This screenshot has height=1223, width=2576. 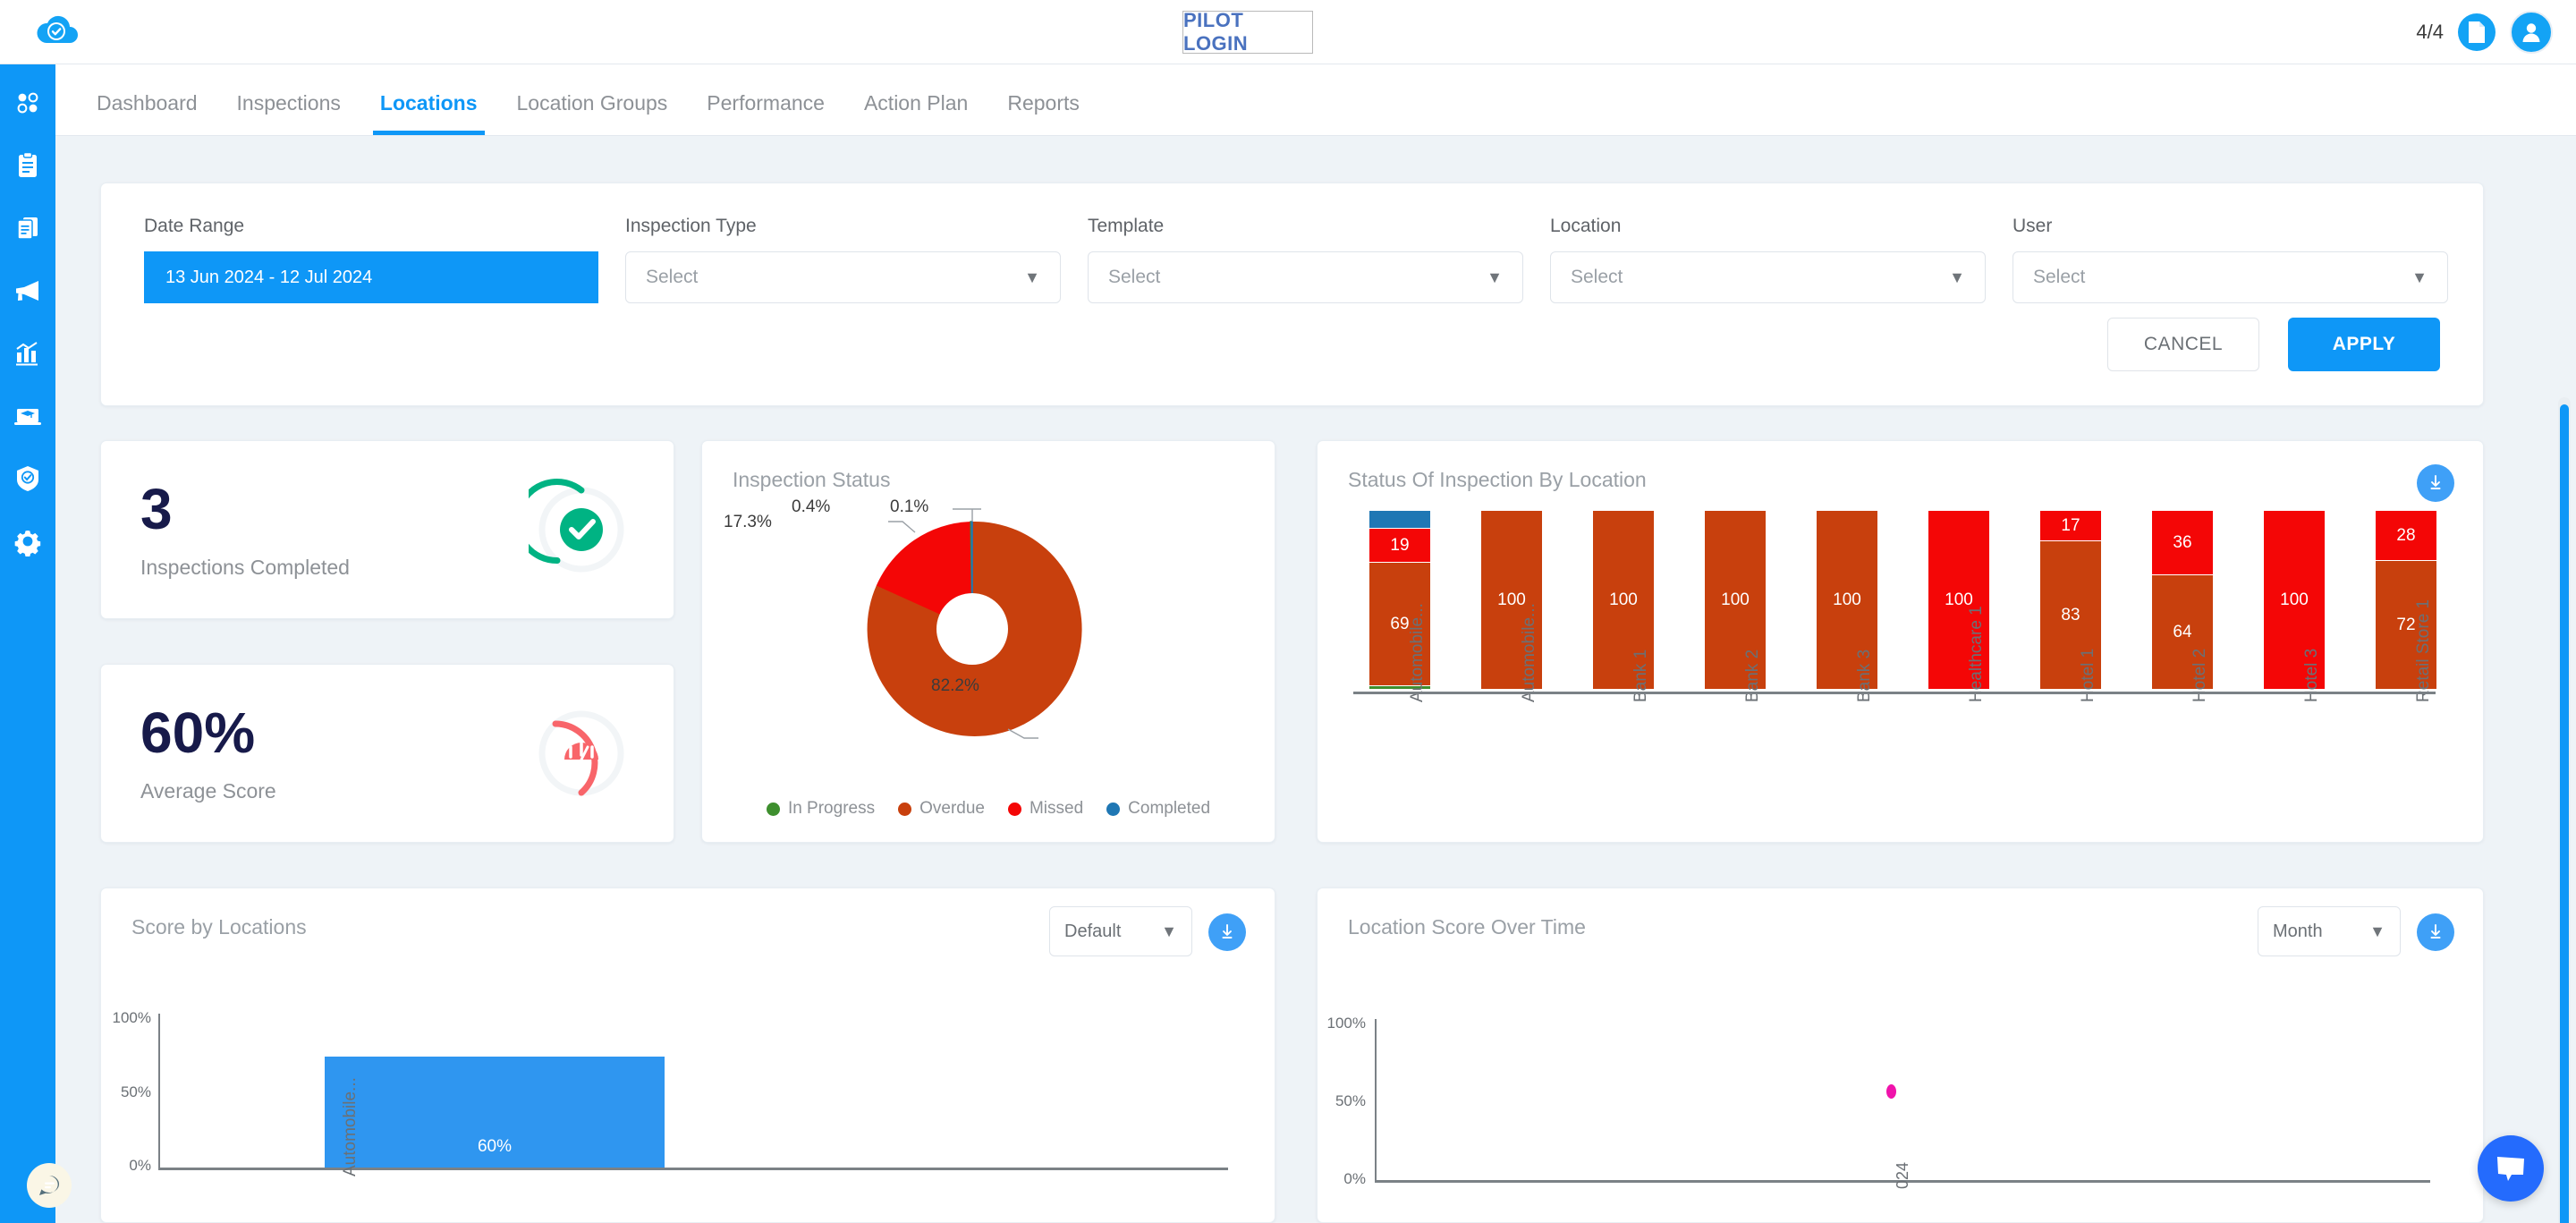 I want to click on legend-item-missed: Missed, so click(x=1045, y=809).